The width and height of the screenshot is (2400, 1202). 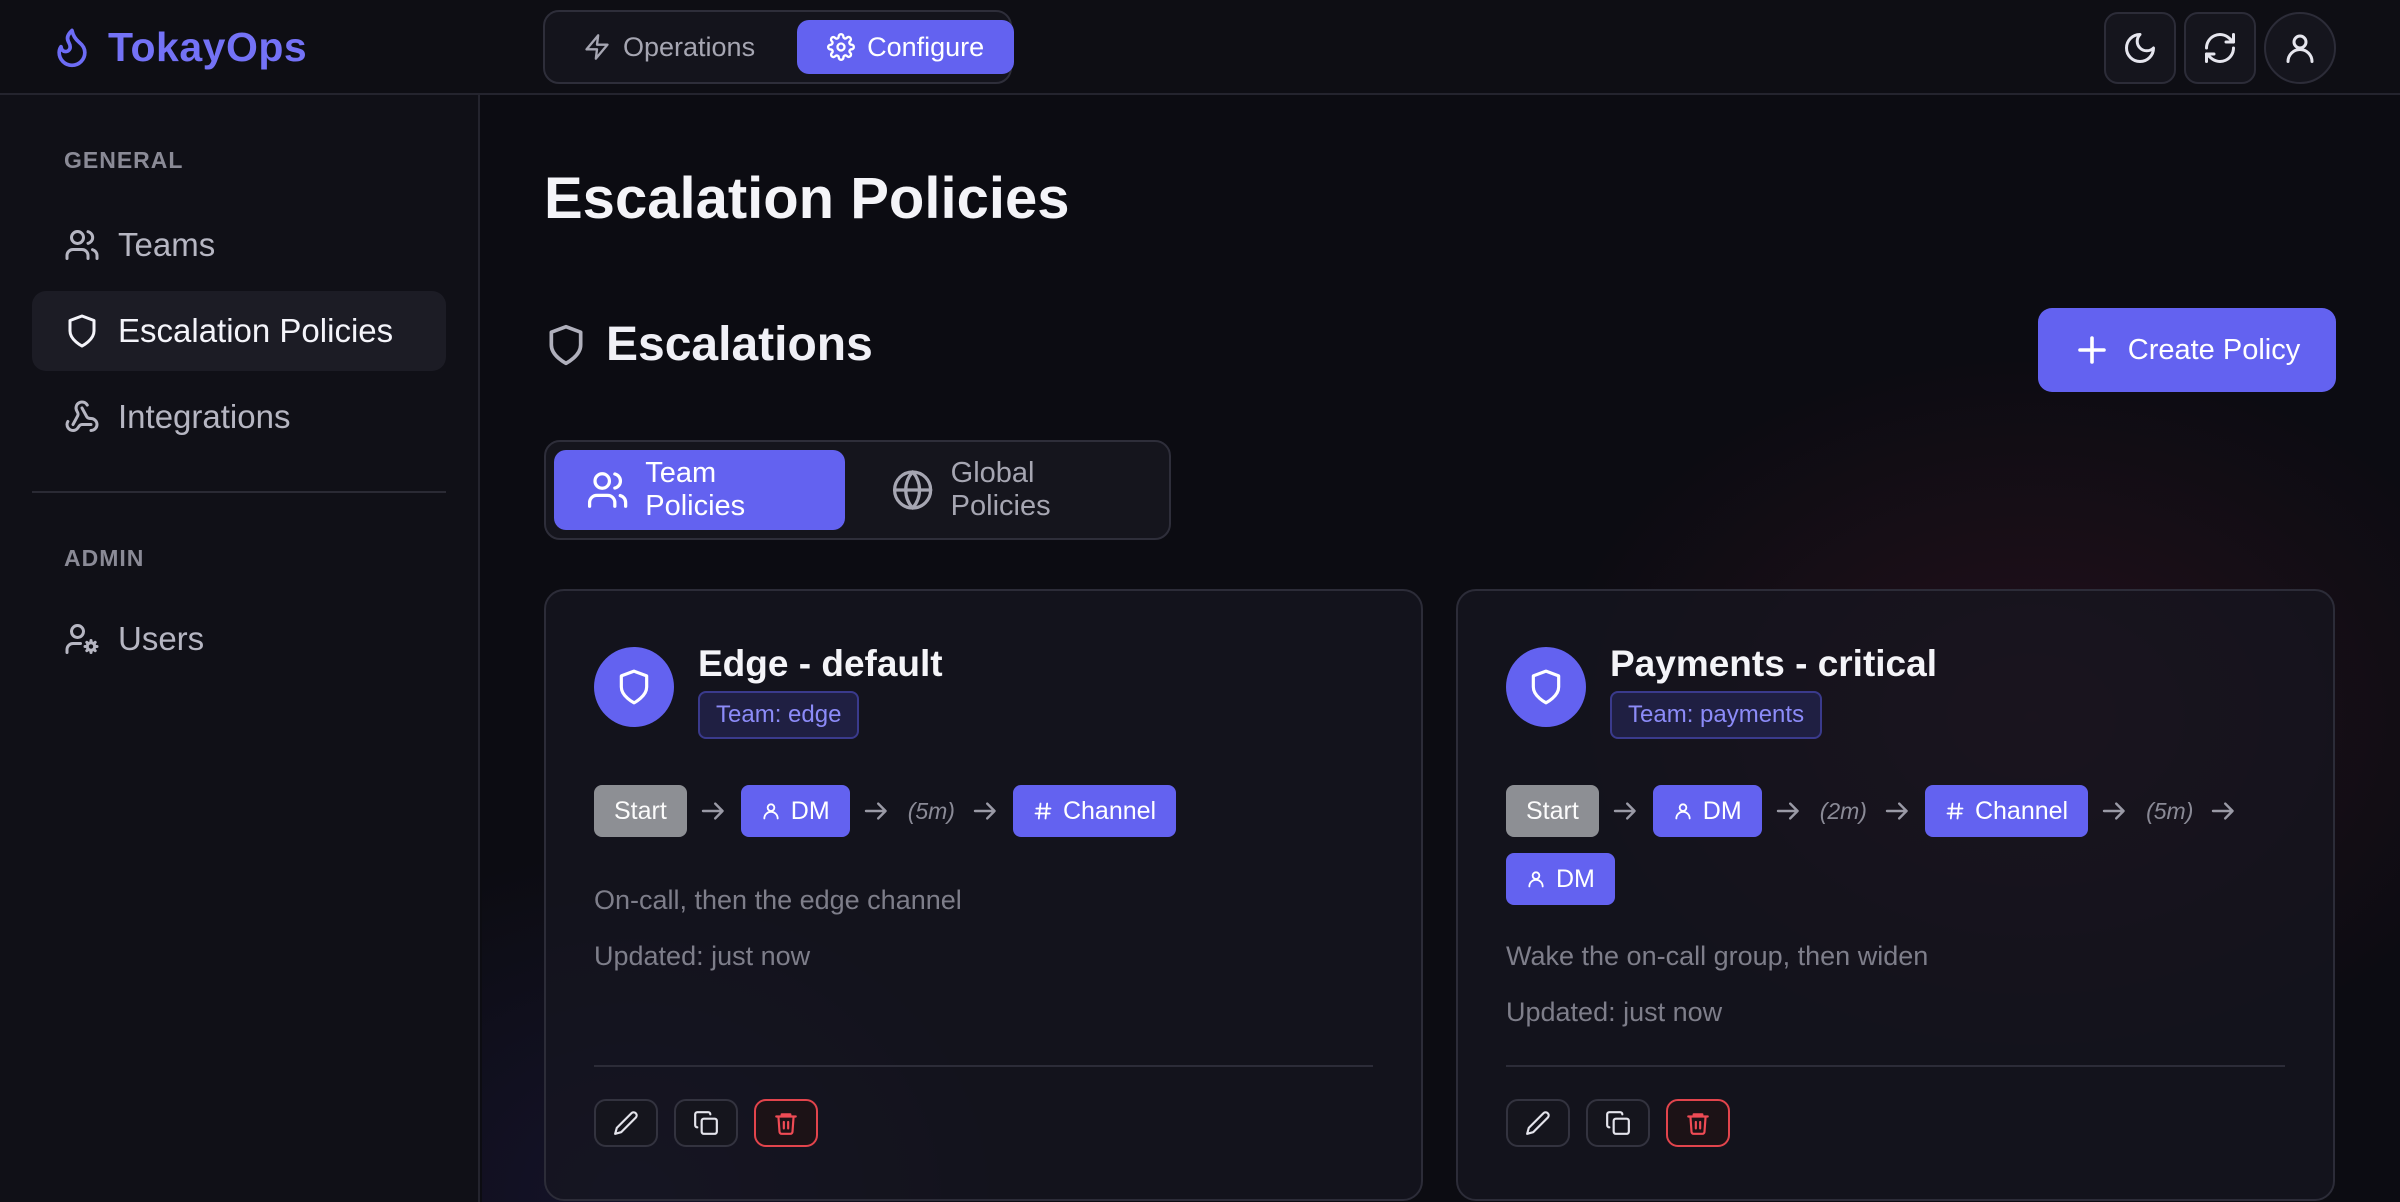 I want to click on section-header: Escalations, so click(x=708, y=344).